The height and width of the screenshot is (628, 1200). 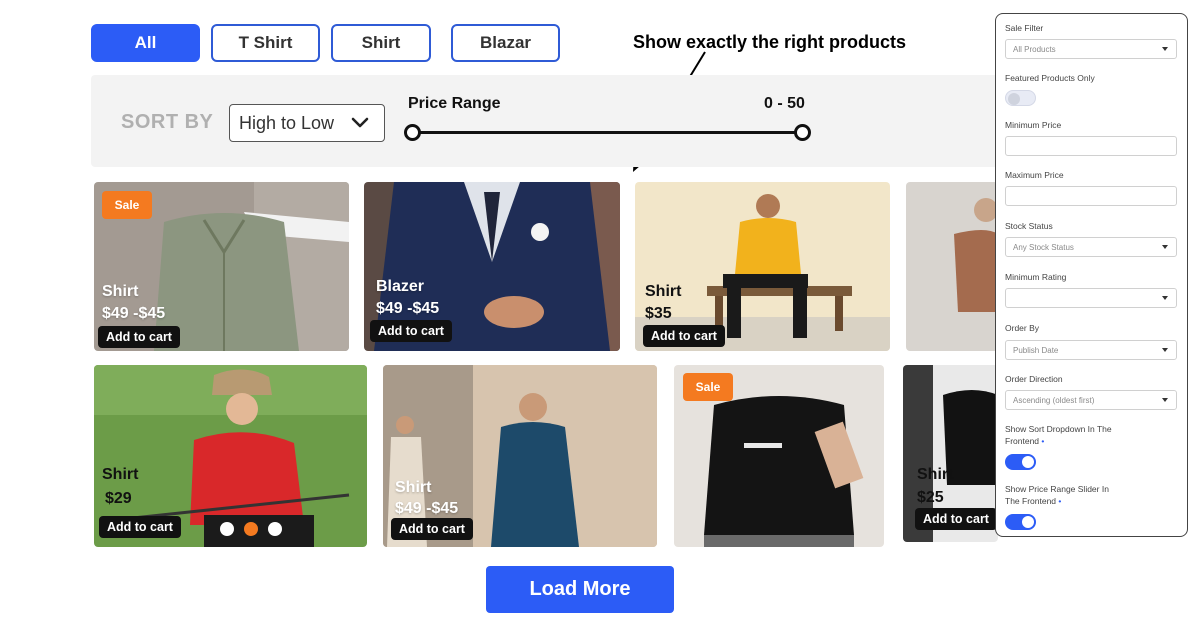 I want to click on order-direction-label: Order Direction, so click(x=1034, y=379).